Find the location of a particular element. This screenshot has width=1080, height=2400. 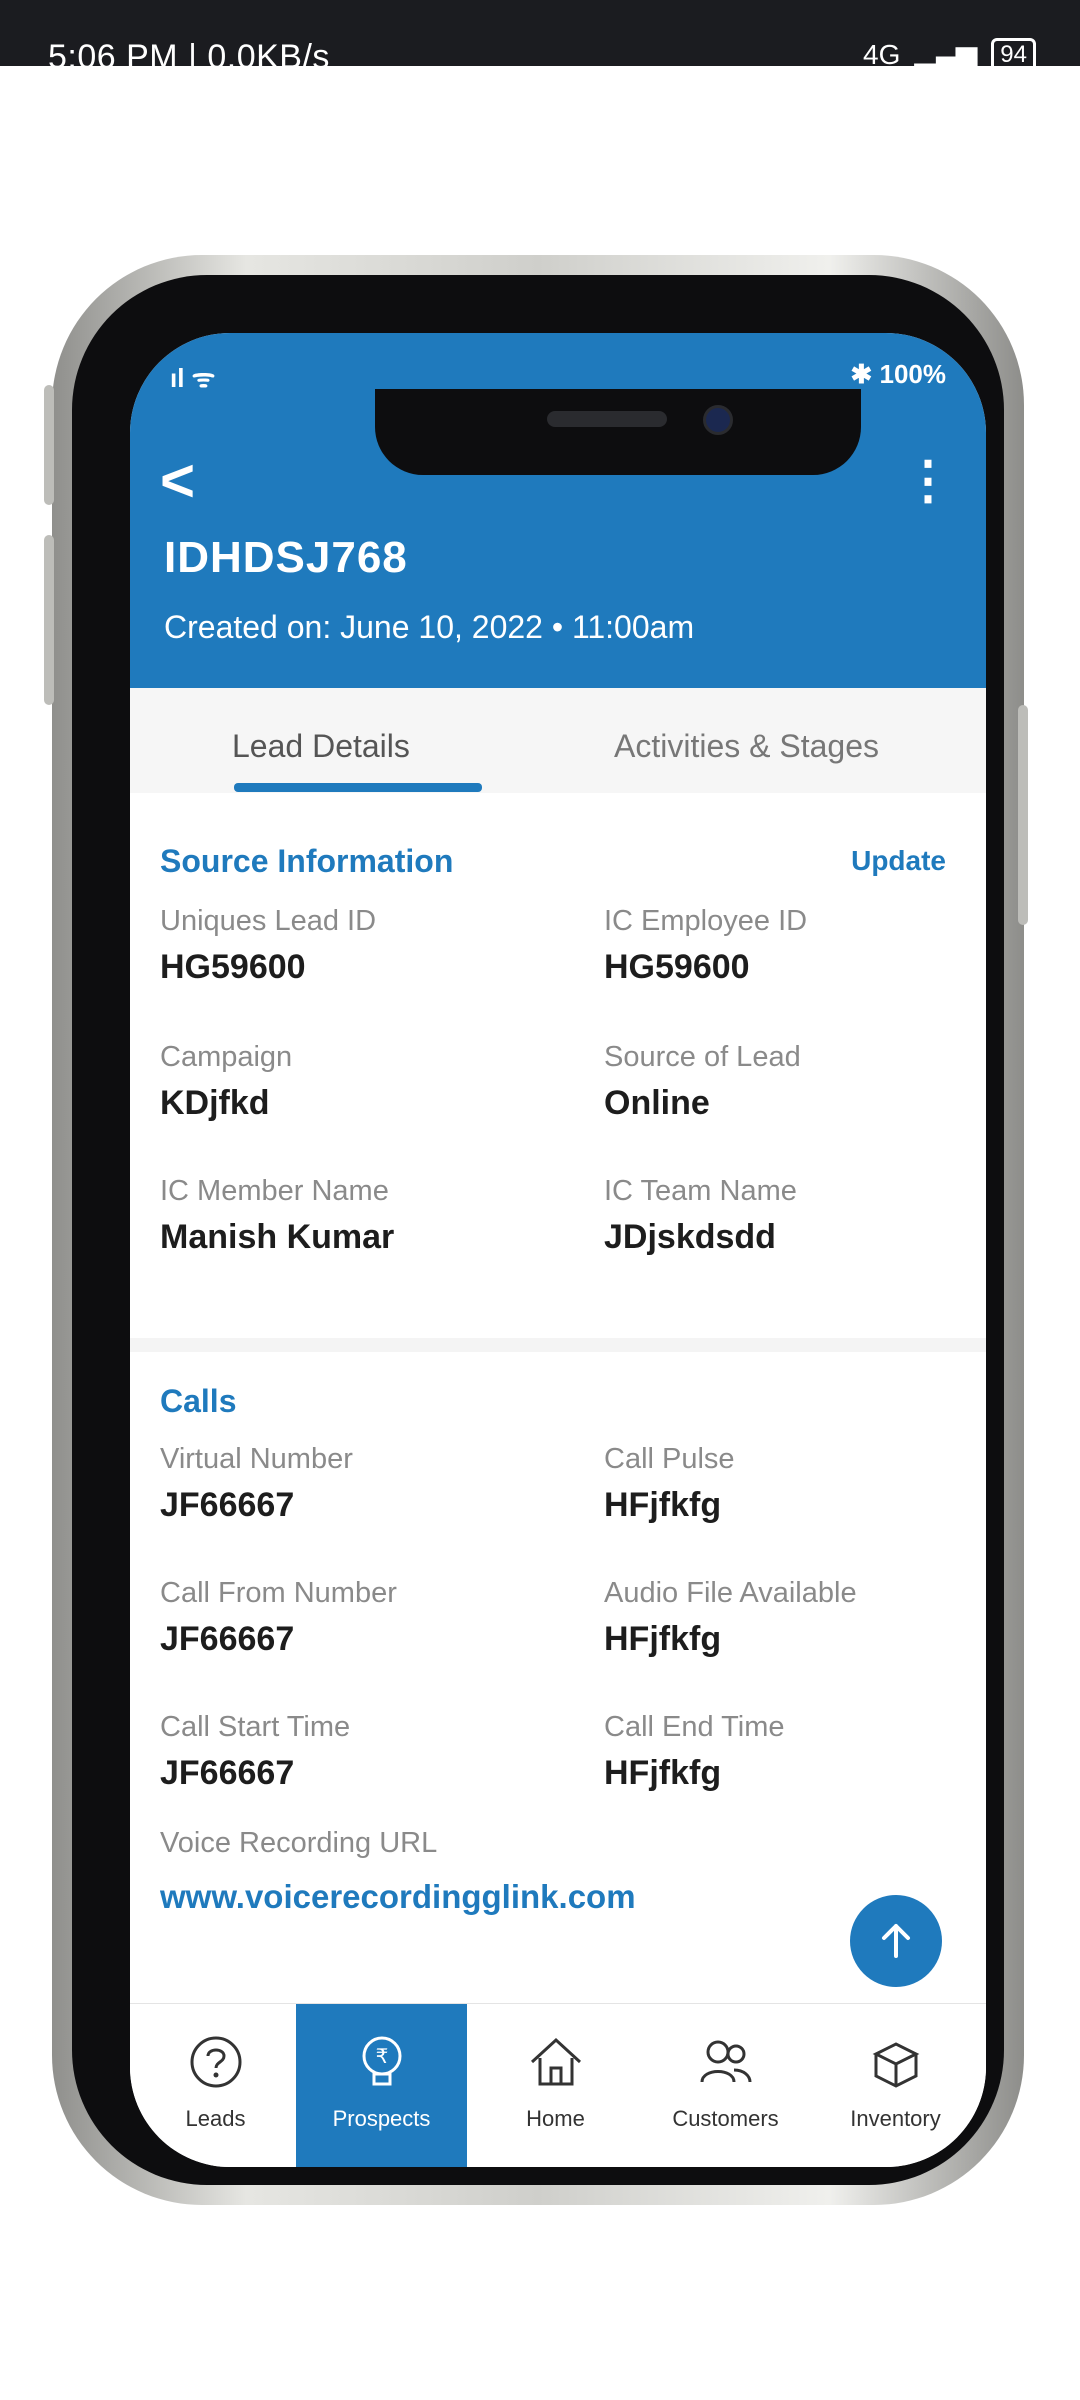

field-label: Call Pulse is located at coordinates (669, 1459).